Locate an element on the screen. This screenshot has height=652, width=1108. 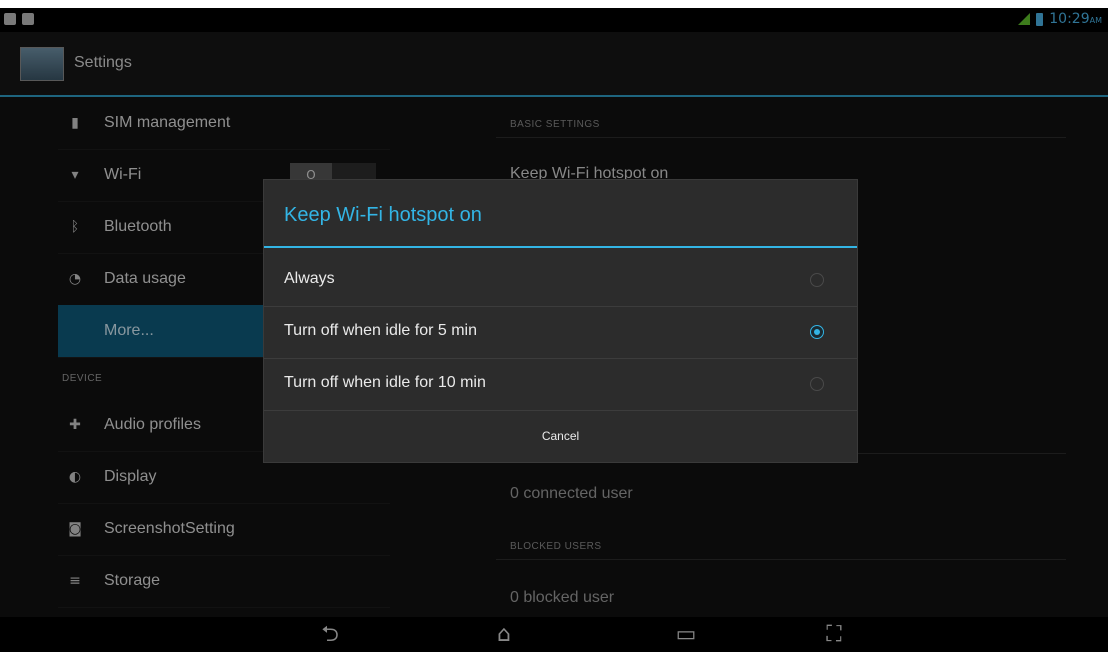
radio-button-selected is located at coordinates (817, 332).